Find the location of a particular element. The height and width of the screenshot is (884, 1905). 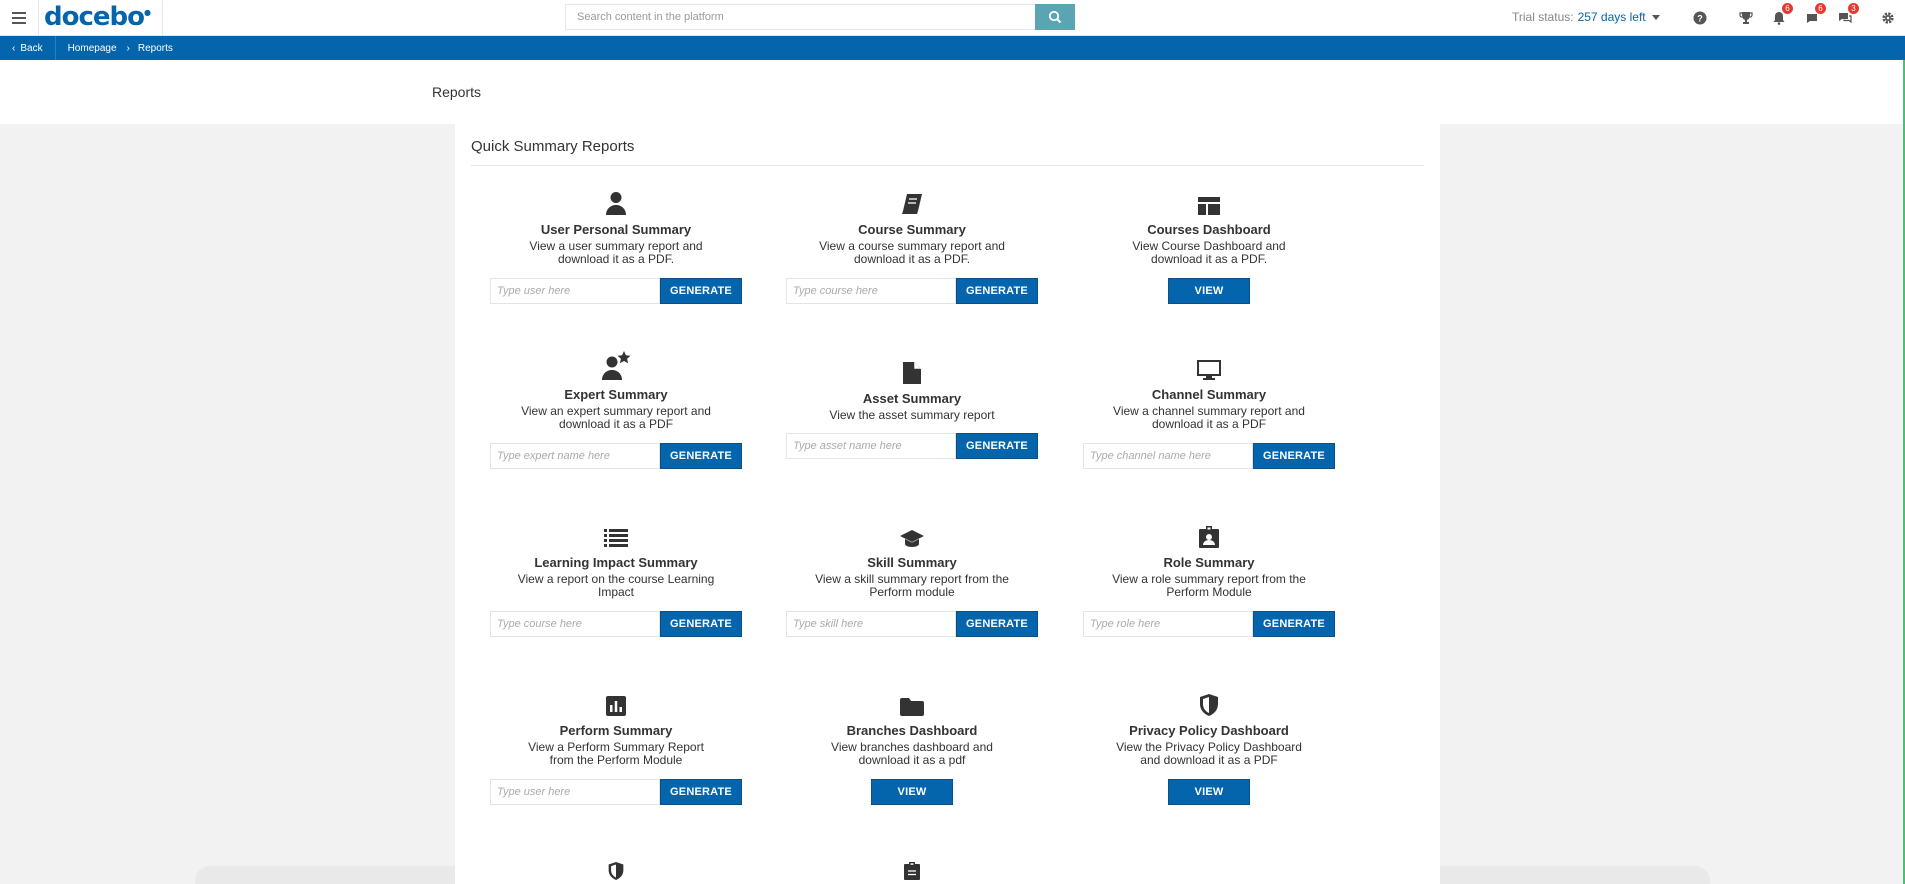

help-icon: ? is located at coordinates (1700, 18).